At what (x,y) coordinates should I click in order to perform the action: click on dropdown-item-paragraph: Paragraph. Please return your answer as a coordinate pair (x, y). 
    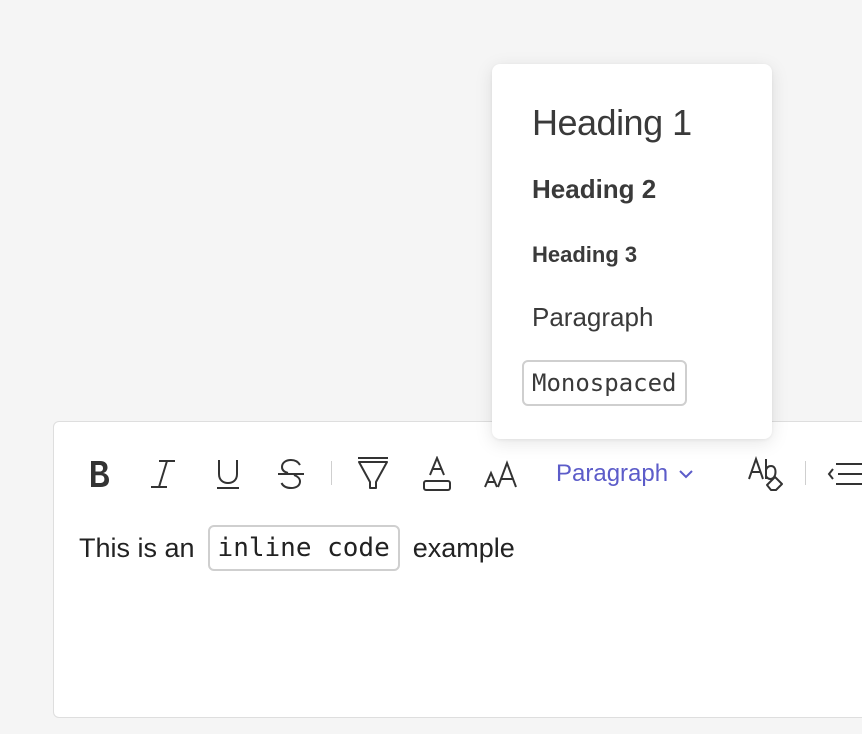
    Looking at the image, I should click on (592, 317).